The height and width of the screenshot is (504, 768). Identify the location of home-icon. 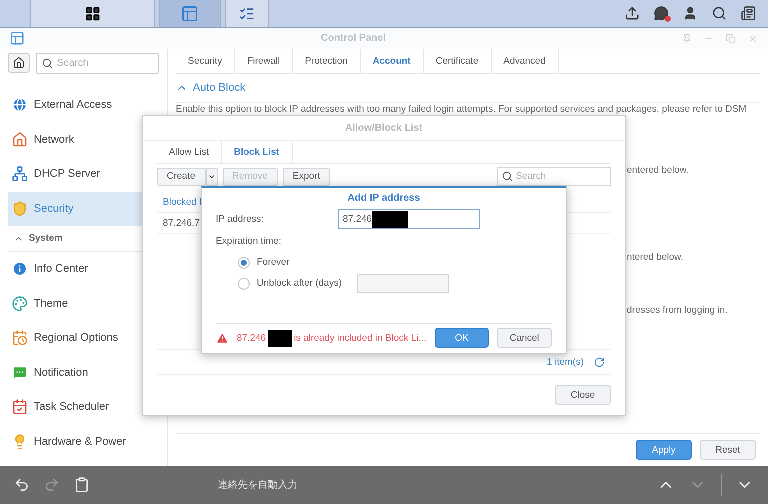
(19, 63).